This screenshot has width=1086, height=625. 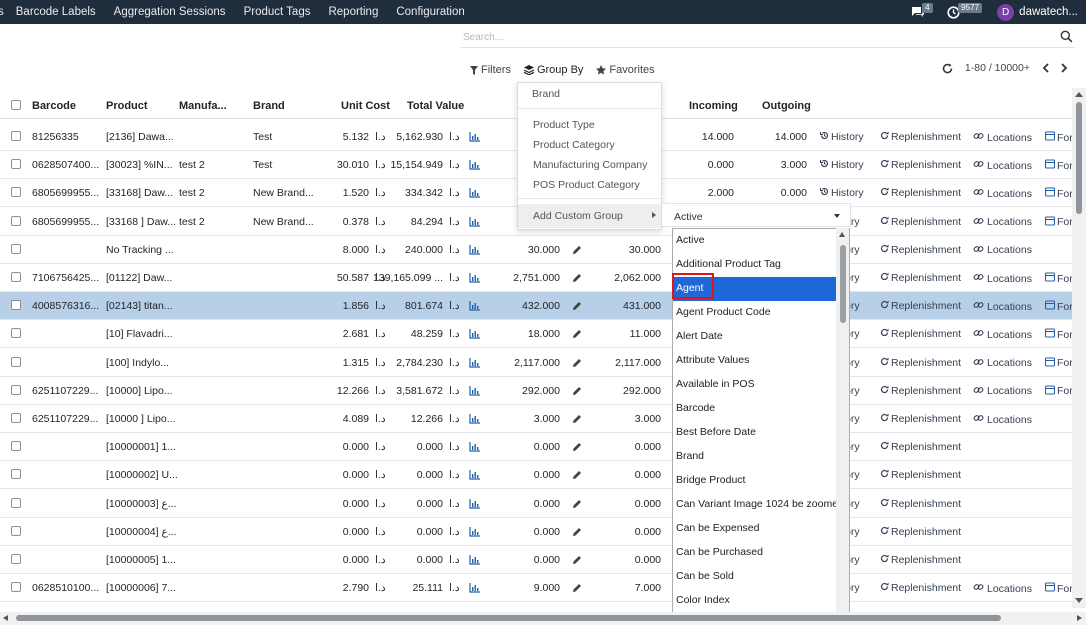 I want to click on menu-item-reporting: Reporting, so click(x=353, y=12).